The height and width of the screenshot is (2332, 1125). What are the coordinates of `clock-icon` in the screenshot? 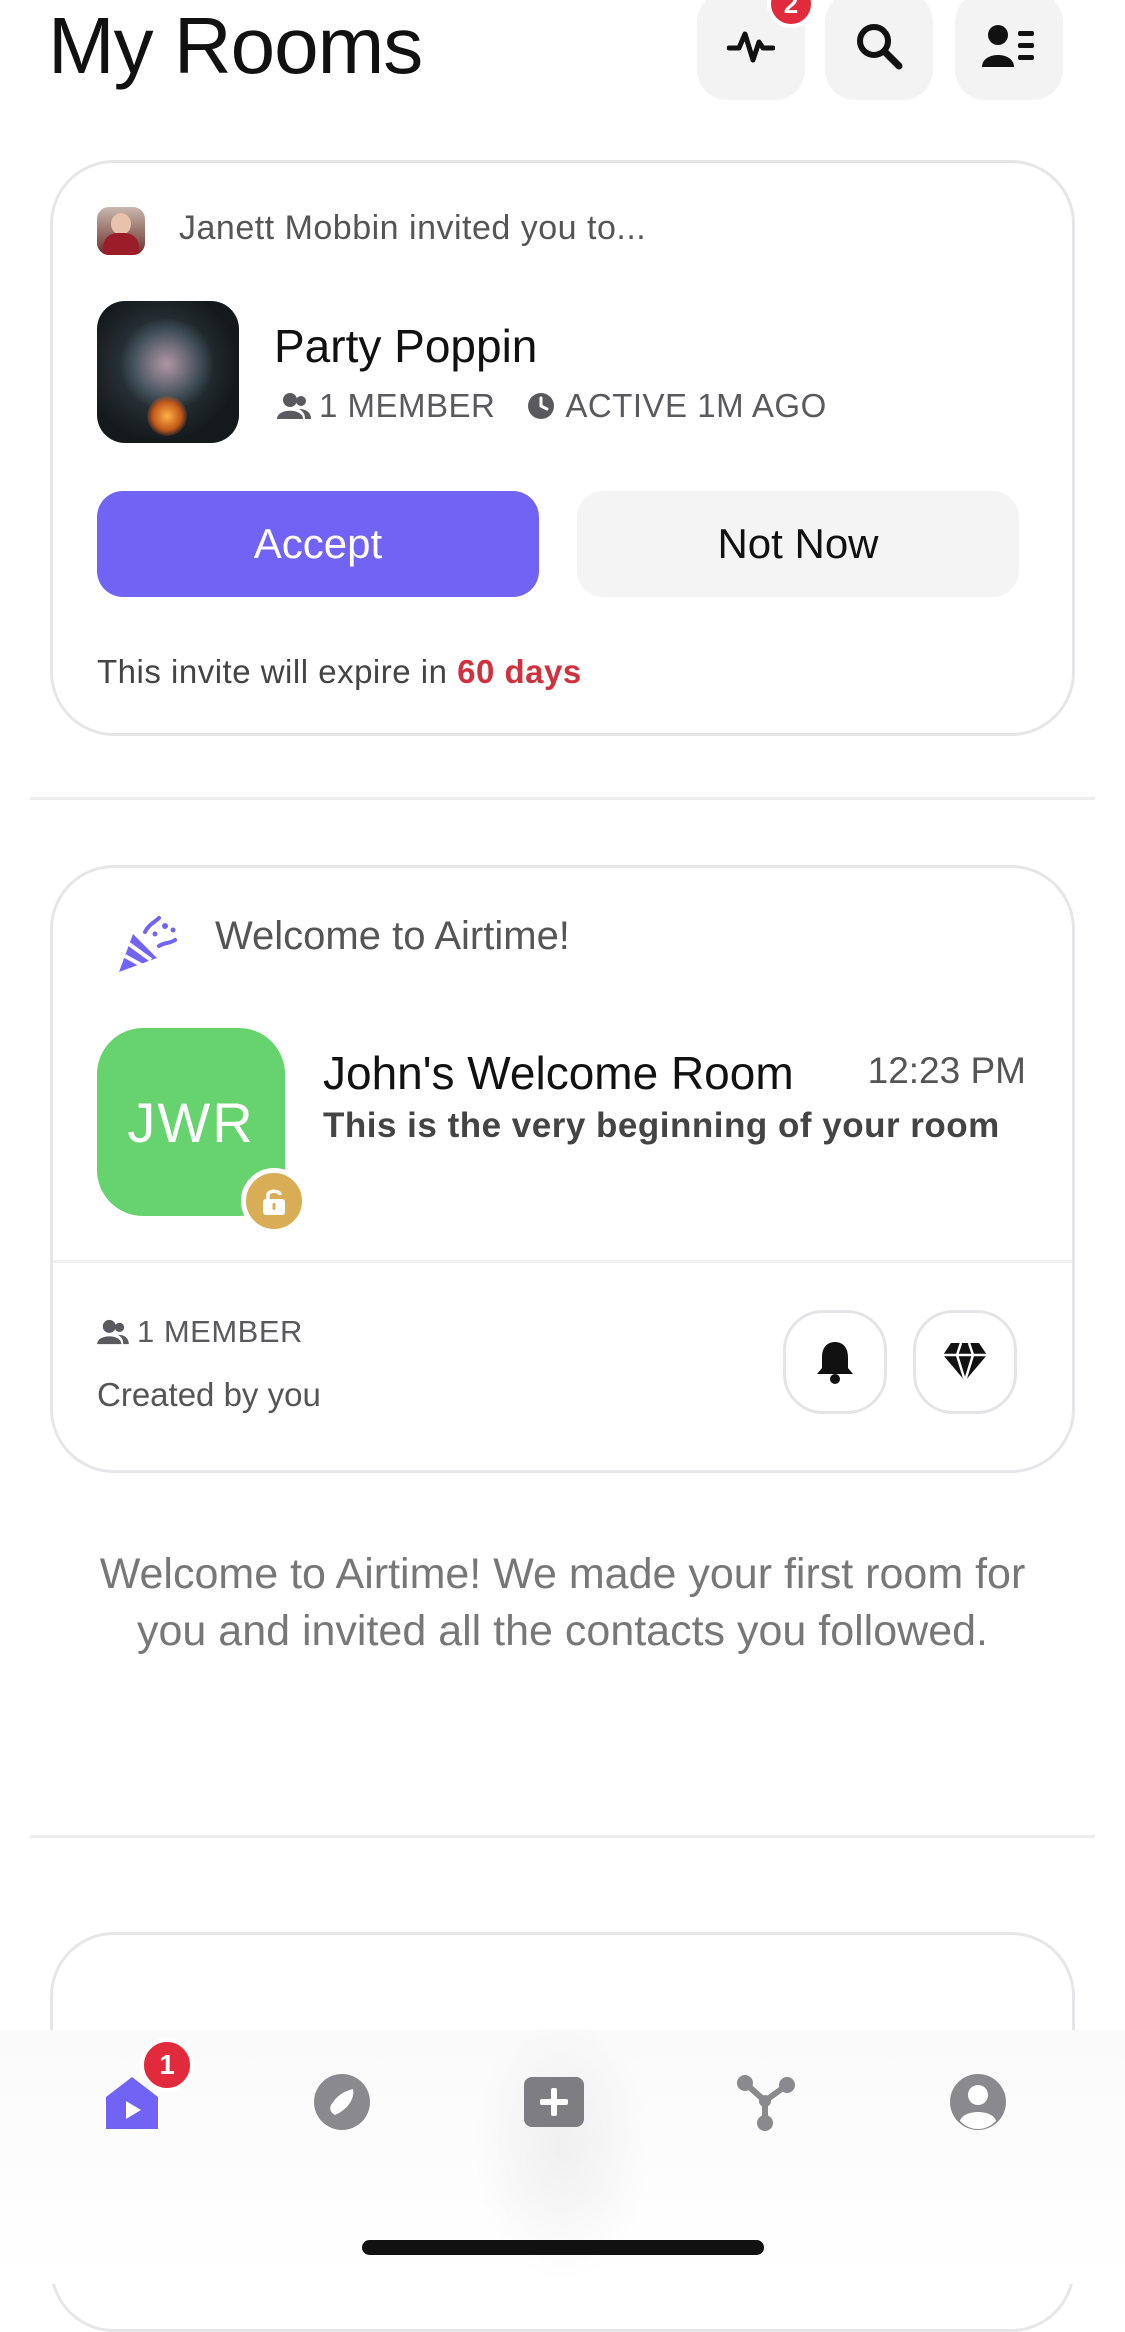 It's located at (541, 406).